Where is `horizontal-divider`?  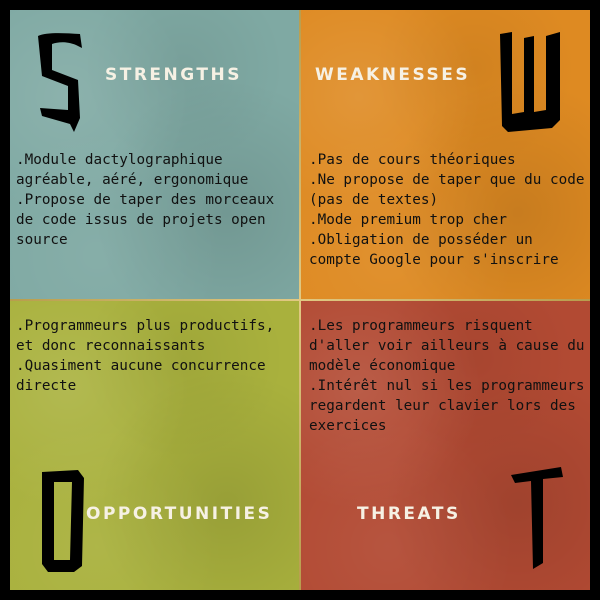
horizontal-divider is located at coordinates (300, 300).